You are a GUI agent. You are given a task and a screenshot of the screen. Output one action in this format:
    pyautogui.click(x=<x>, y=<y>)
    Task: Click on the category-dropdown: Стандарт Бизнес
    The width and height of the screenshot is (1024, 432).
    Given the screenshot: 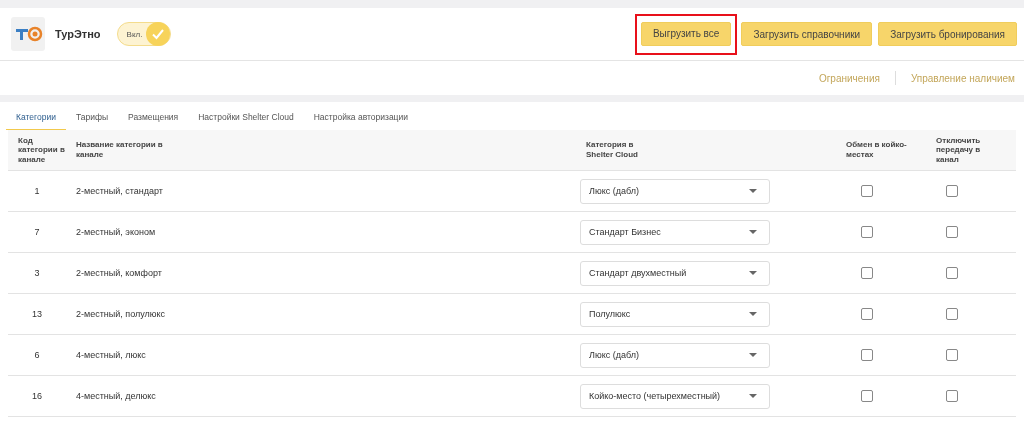 What is the action you would take?
    pyautogui.click(x=675, y=232)
    